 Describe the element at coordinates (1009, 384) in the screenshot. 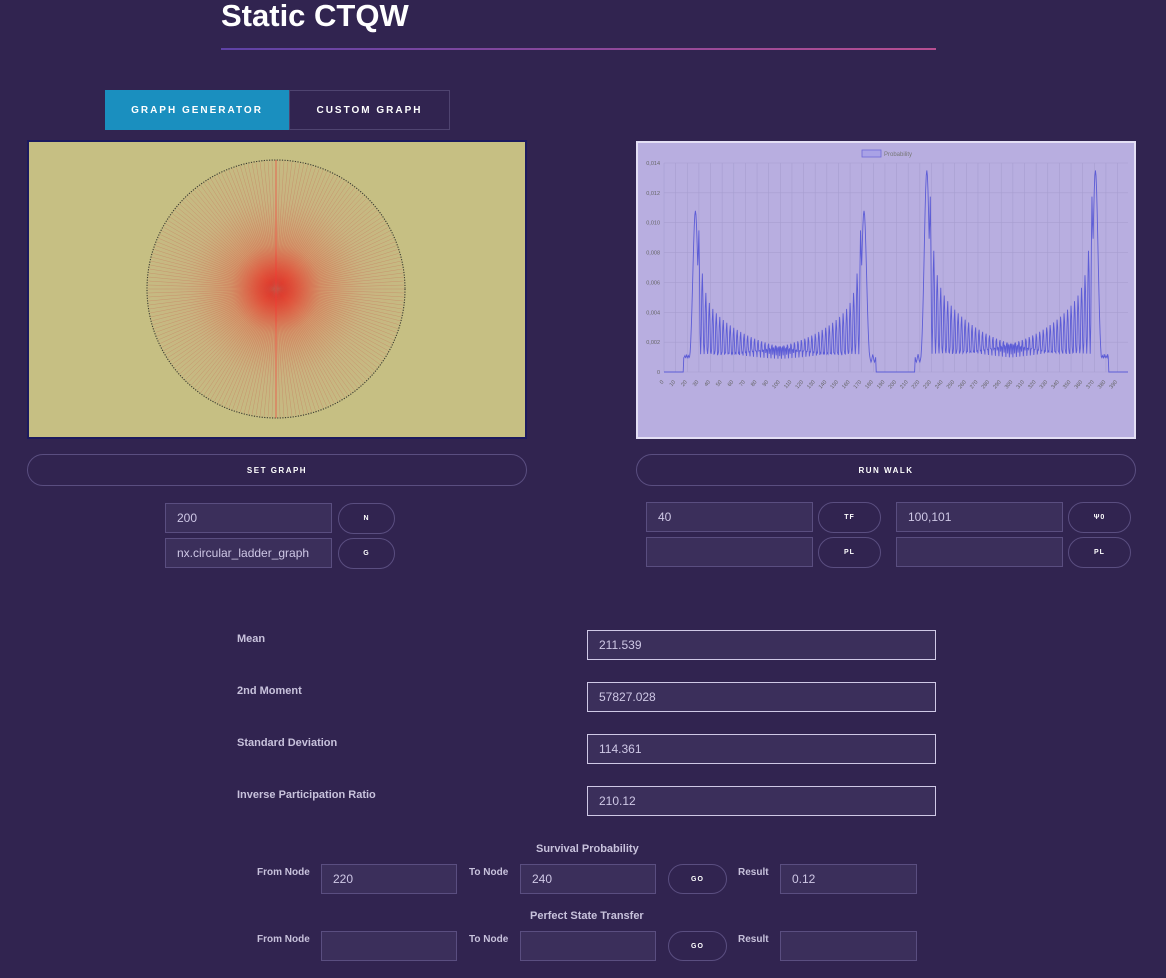

I see `x-tick-label: 300` at that location.